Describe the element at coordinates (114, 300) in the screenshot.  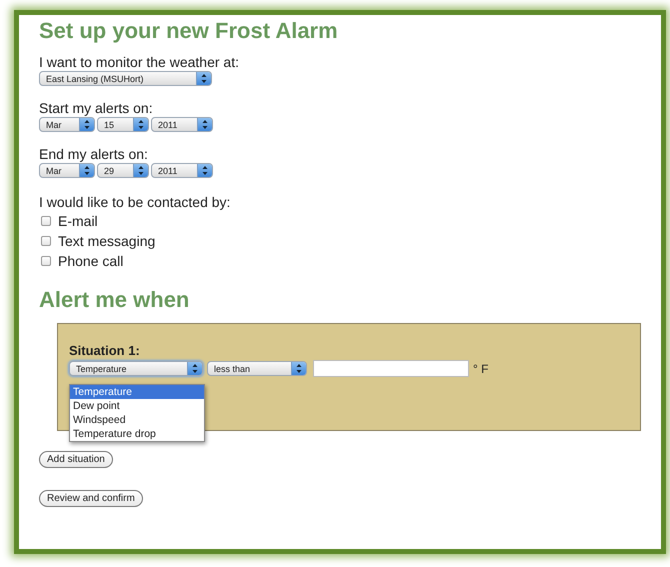
I see `section-heading: Alert me when` at that location.